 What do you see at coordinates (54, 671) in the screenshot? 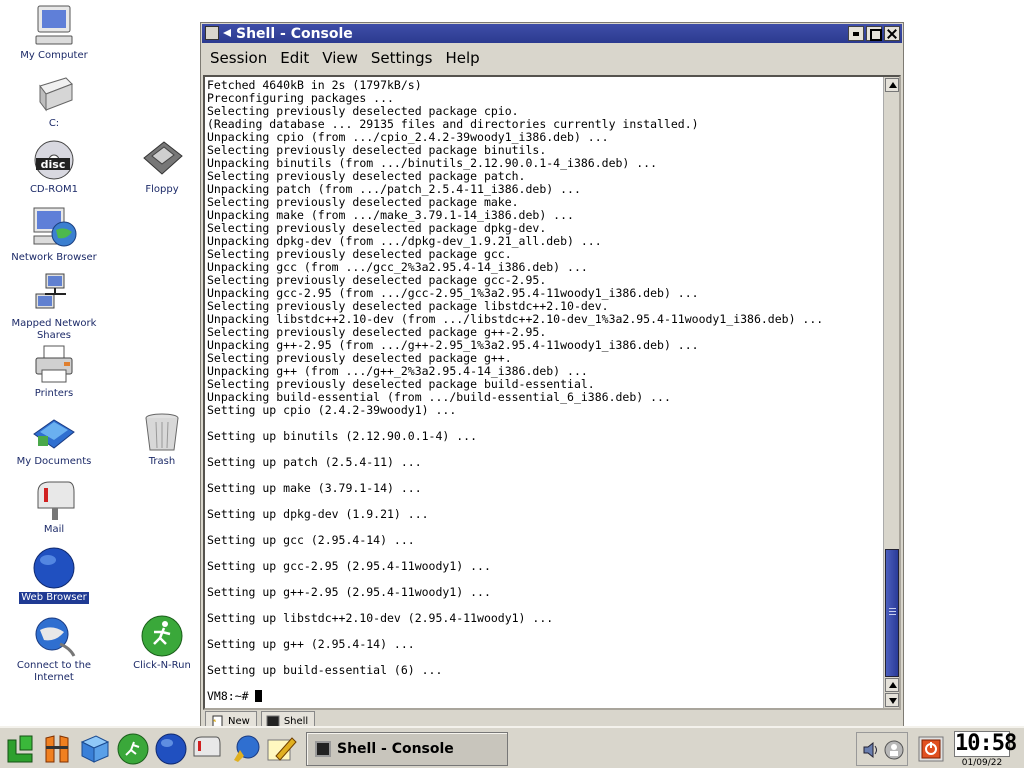
I see `desktop-icon-label: Connect to the Internet` at bounding box center [54, 671].